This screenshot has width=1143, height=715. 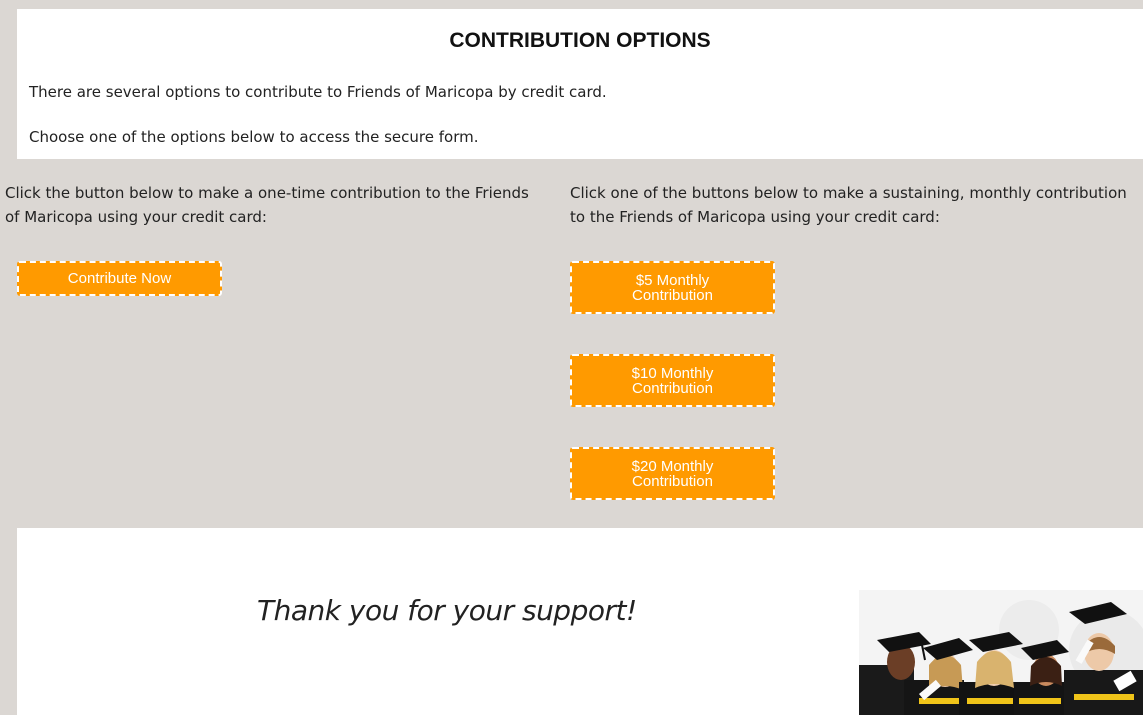 What do you see at coordinates (571, 4) in the screenshot?
I see `top-border` at bounding box center [571, 4].